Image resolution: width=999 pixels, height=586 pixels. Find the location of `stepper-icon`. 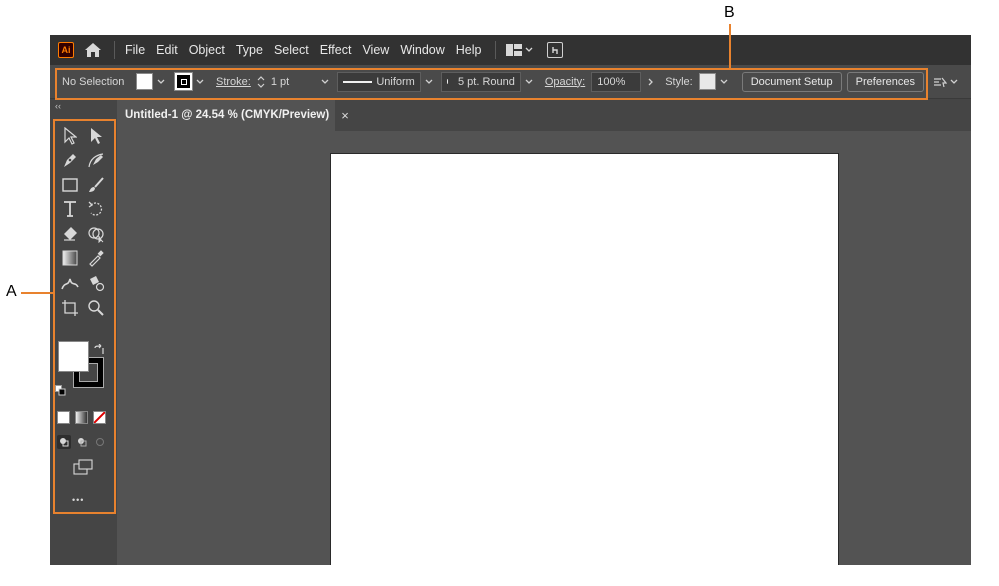

stepper-icon is located at coordinates (261, 81).